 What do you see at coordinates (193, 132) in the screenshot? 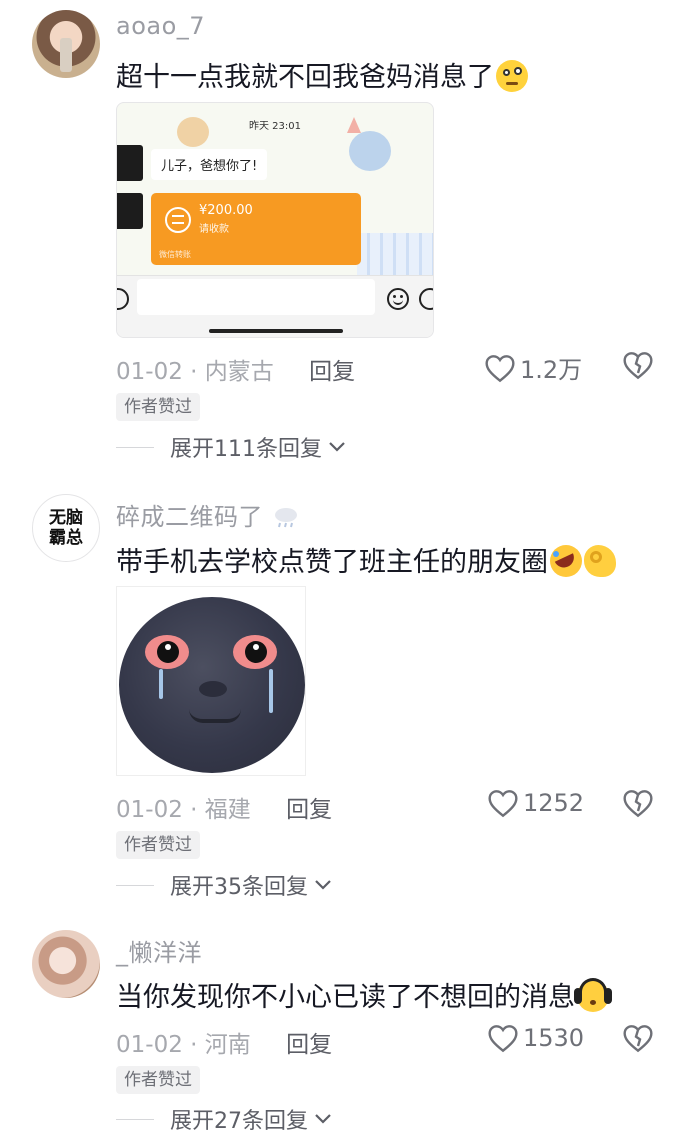
I see `bear-sticker` at bounding box center [193, 132].